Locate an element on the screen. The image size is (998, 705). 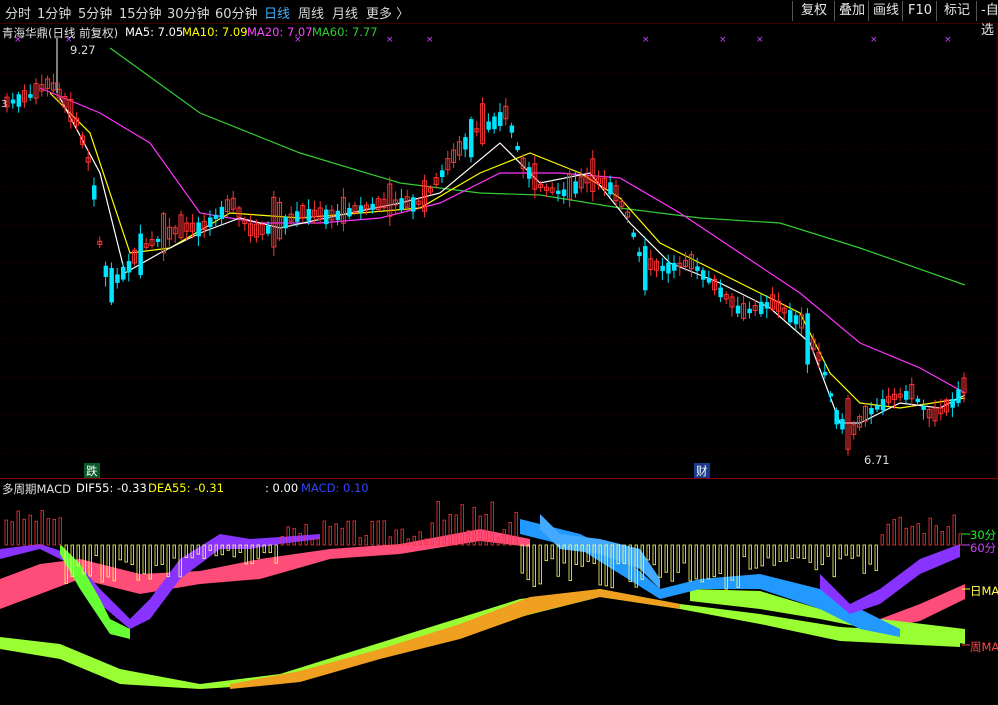
f10-button: F10 is located at coordinates (919, 11).